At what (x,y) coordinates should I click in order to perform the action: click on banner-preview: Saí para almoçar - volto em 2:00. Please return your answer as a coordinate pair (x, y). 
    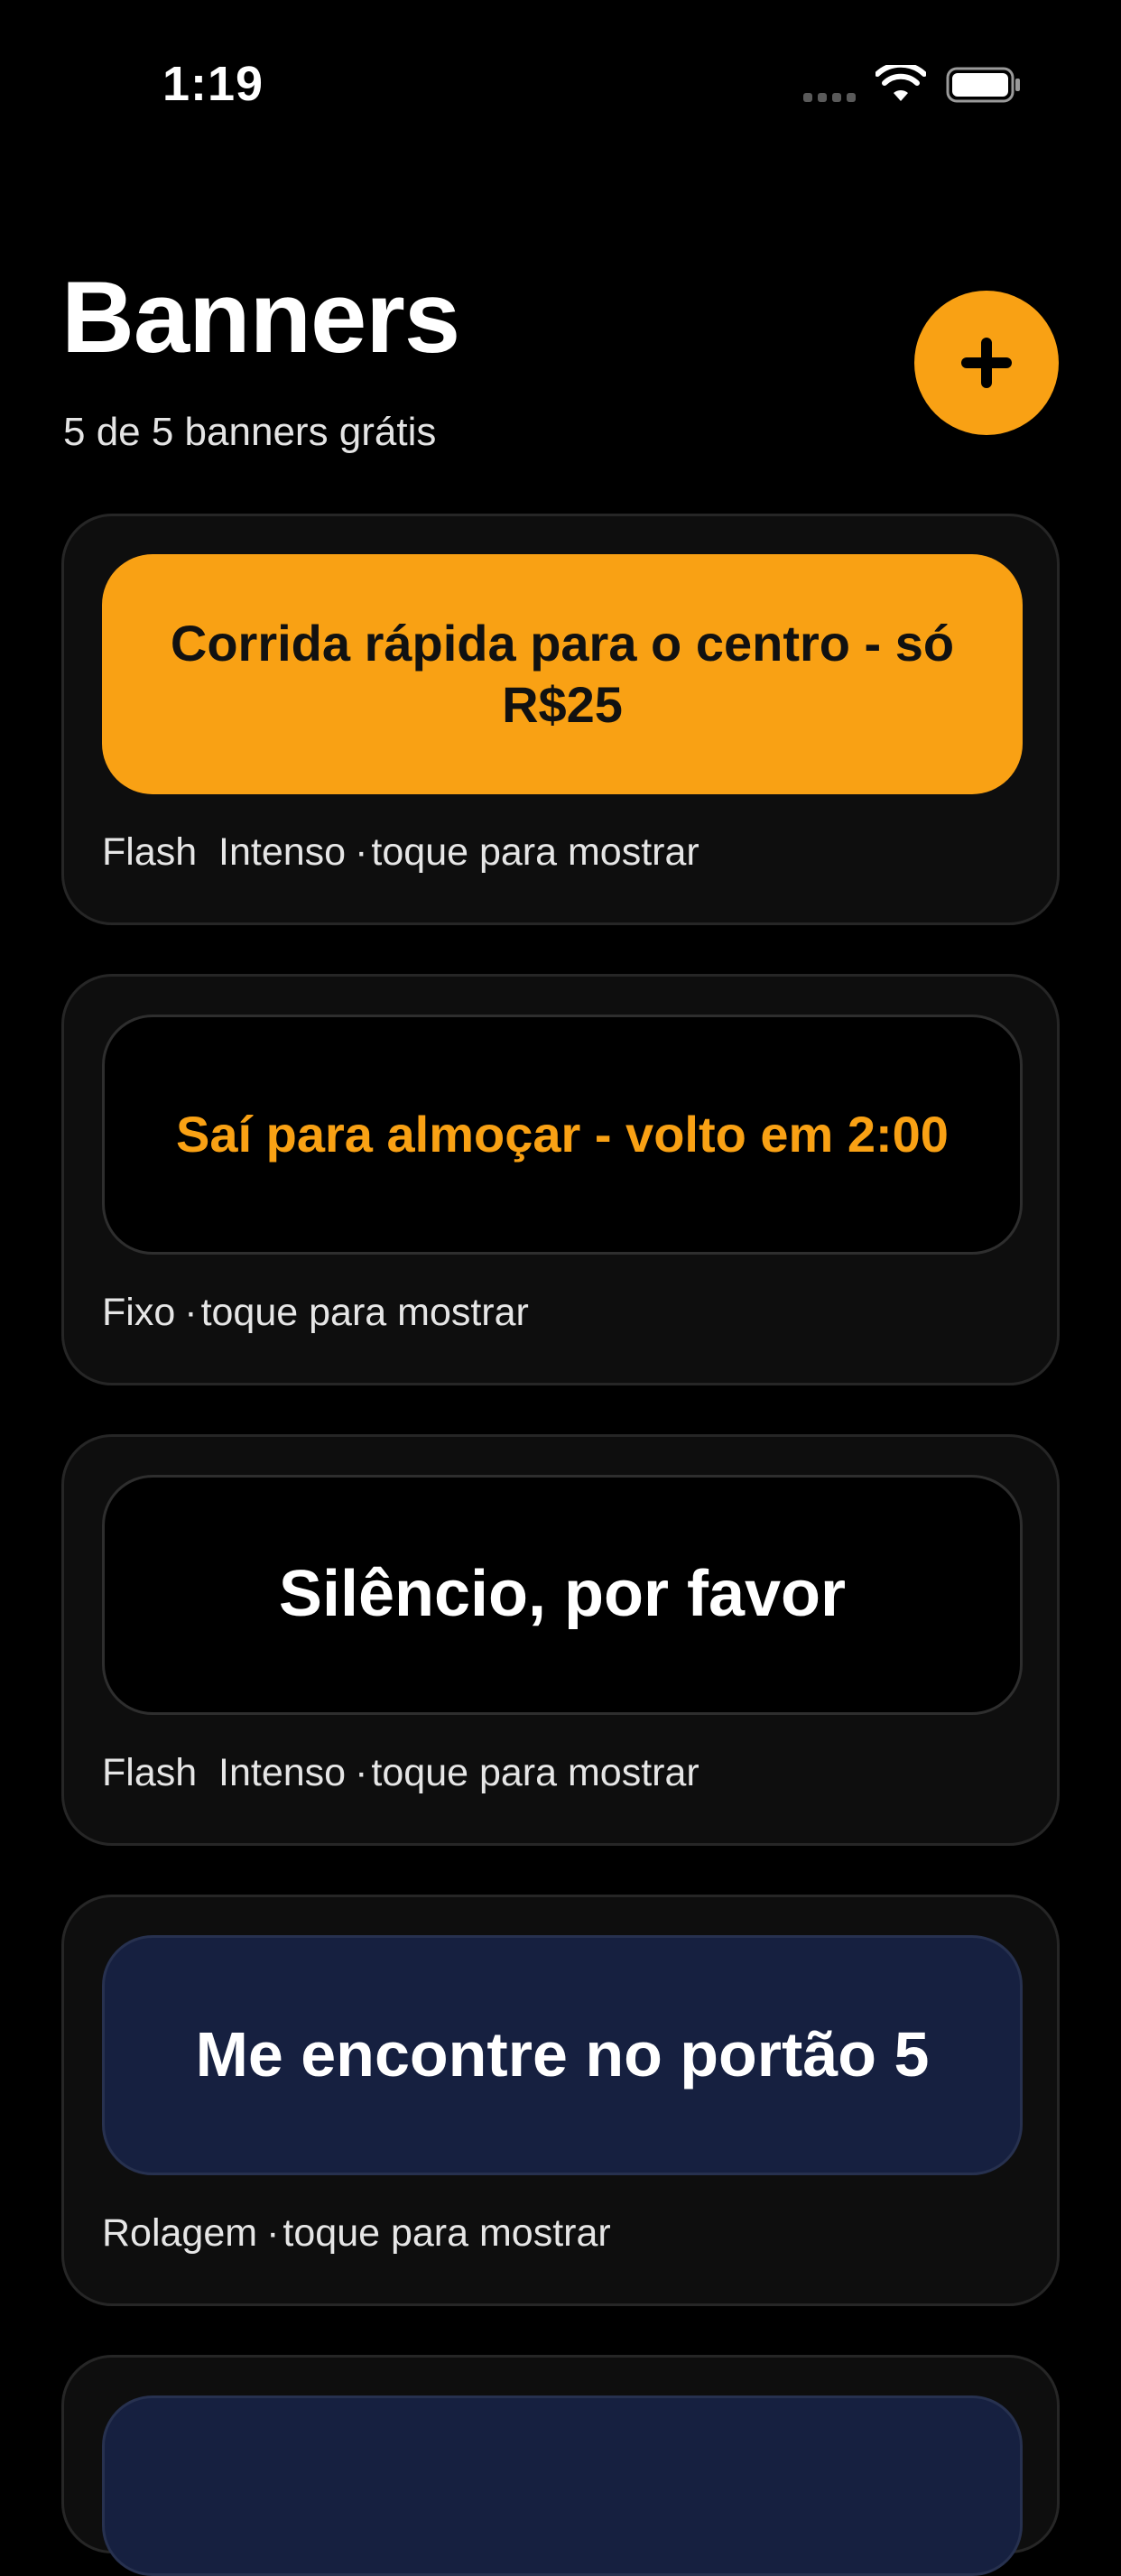
    Looking at the image, I should click on (563, 1135).